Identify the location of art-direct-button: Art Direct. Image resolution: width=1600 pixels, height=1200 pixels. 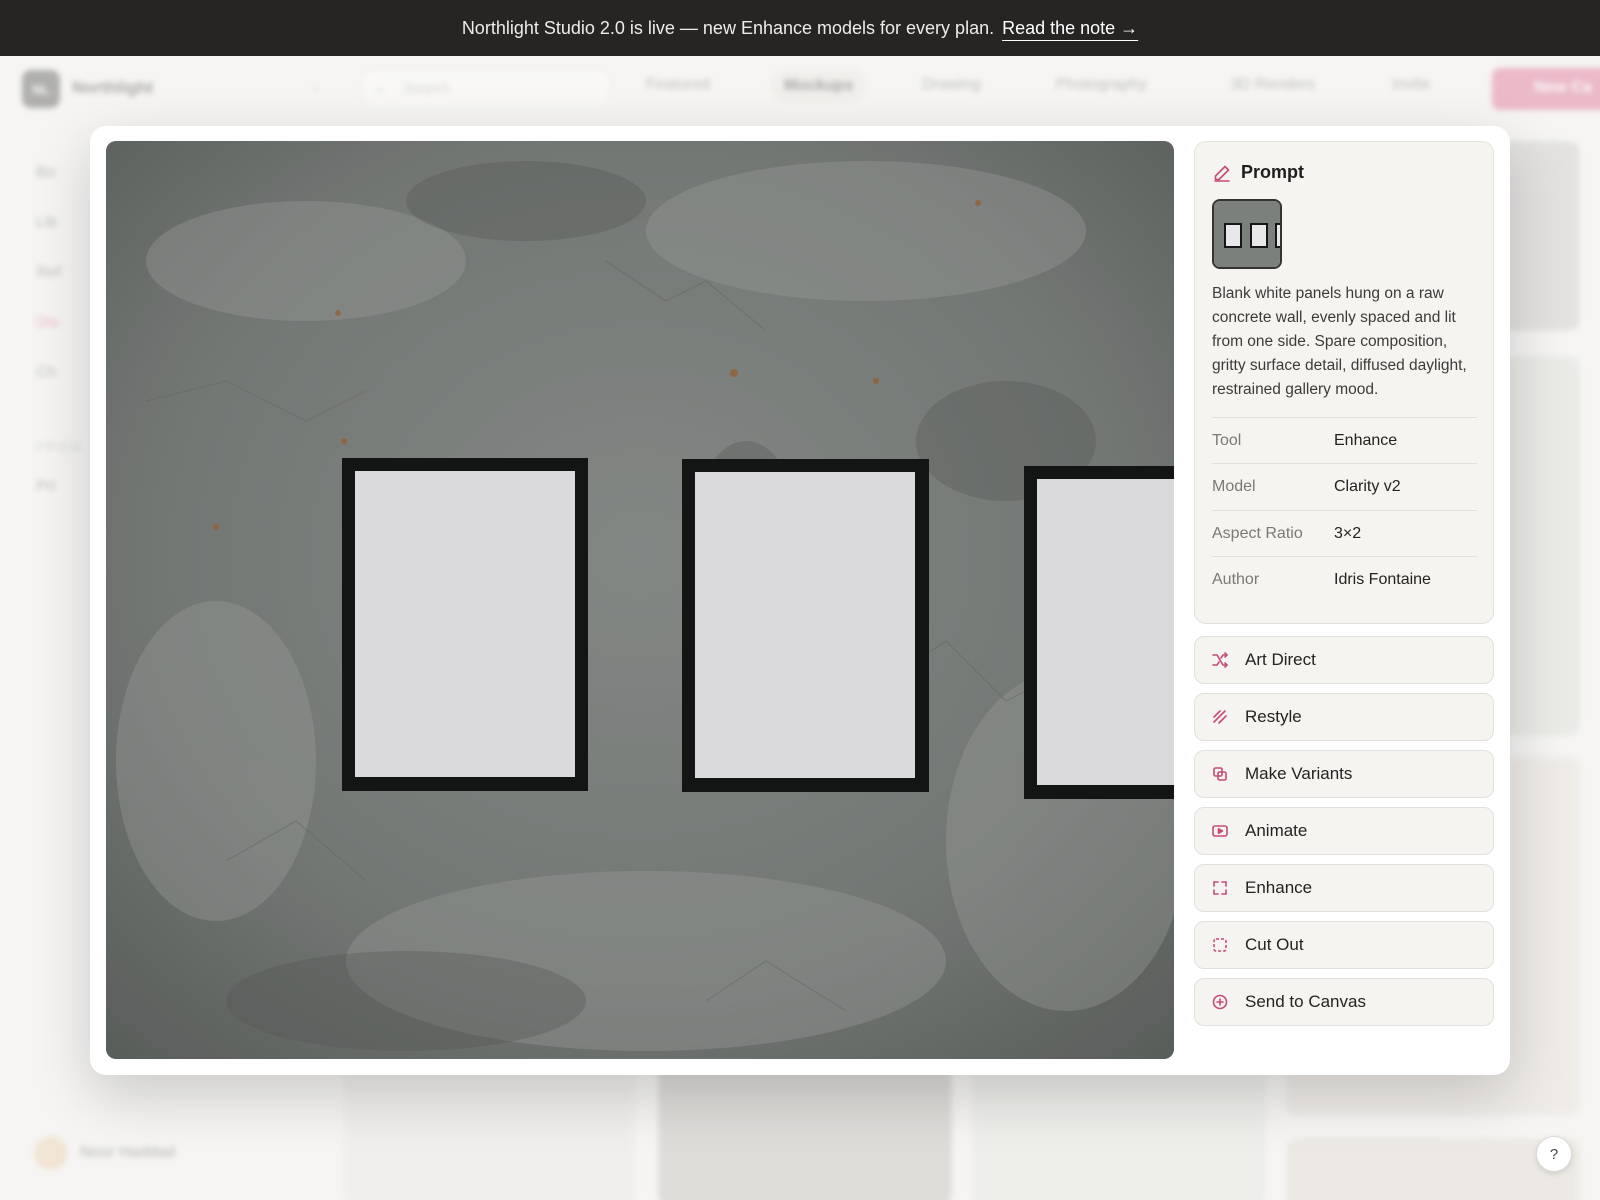
(1344, 660).